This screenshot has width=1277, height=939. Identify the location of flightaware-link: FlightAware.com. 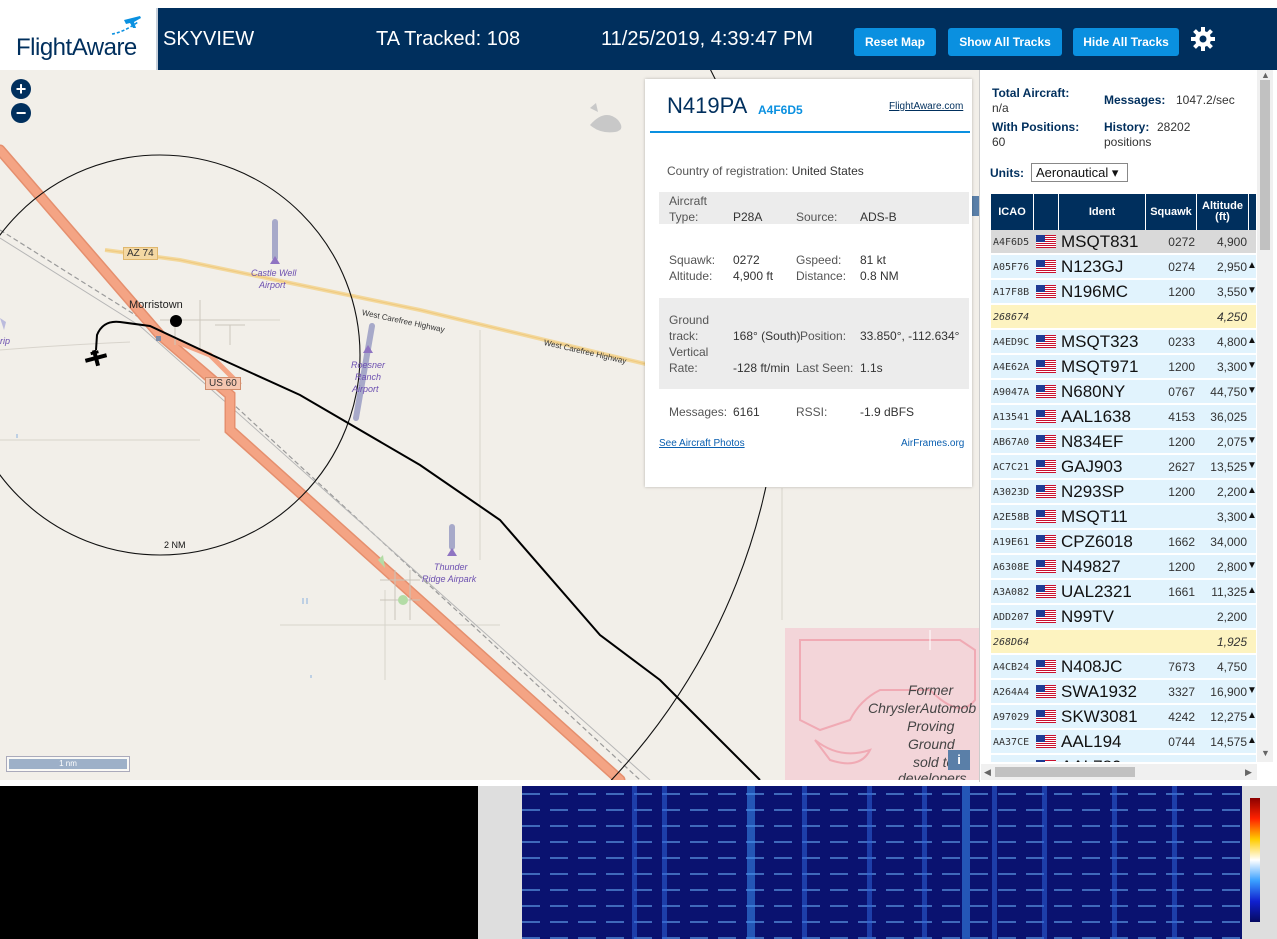
(926, 106).